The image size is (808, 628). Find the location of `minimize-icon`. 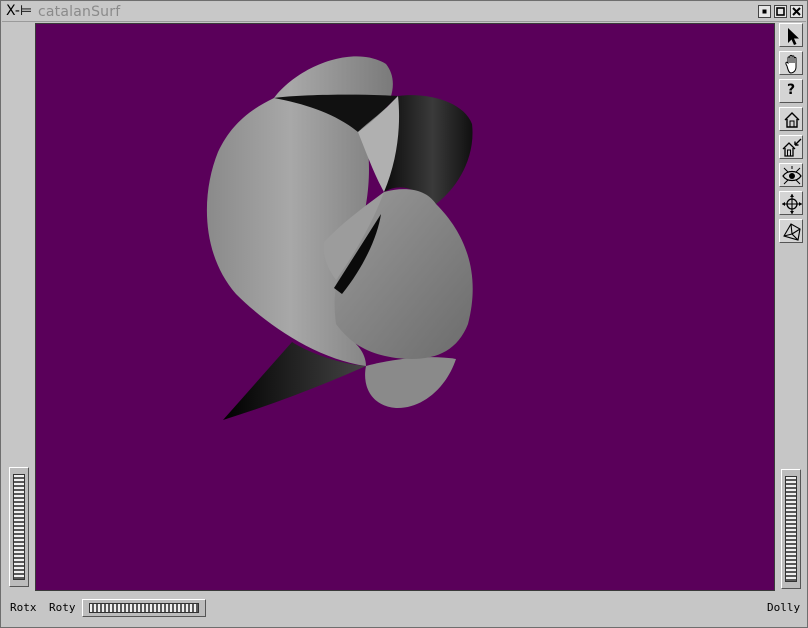

minimize-icon is located at coordinates (764, 11).